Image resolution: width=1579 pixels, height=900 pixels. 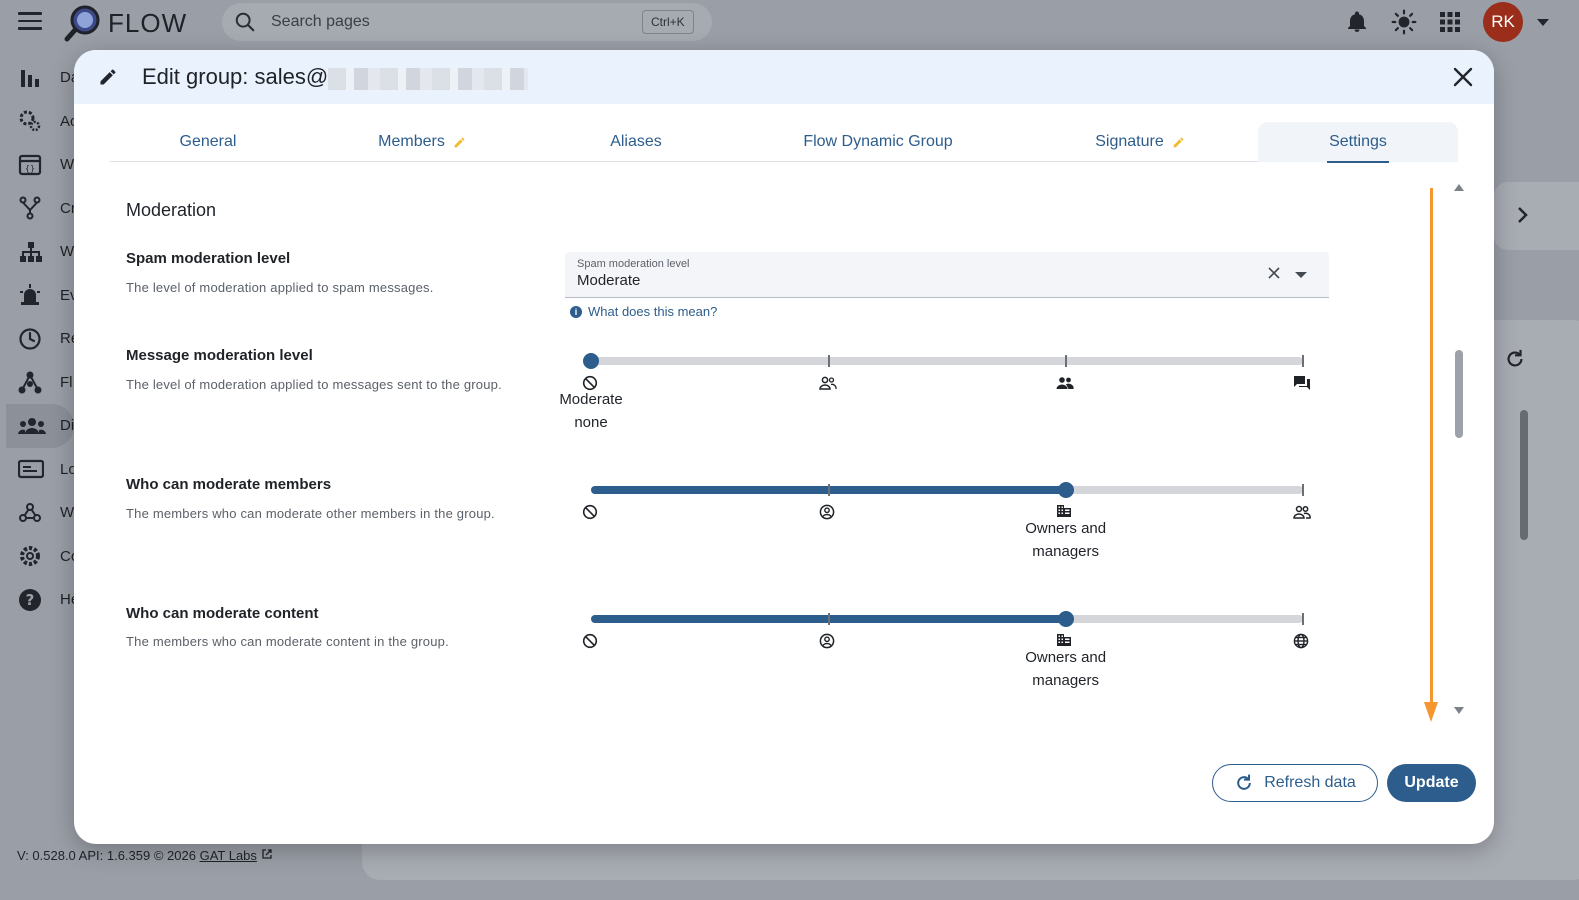 I want to click on scroll-down-arrow-icon, so click(x=1459, y=710).